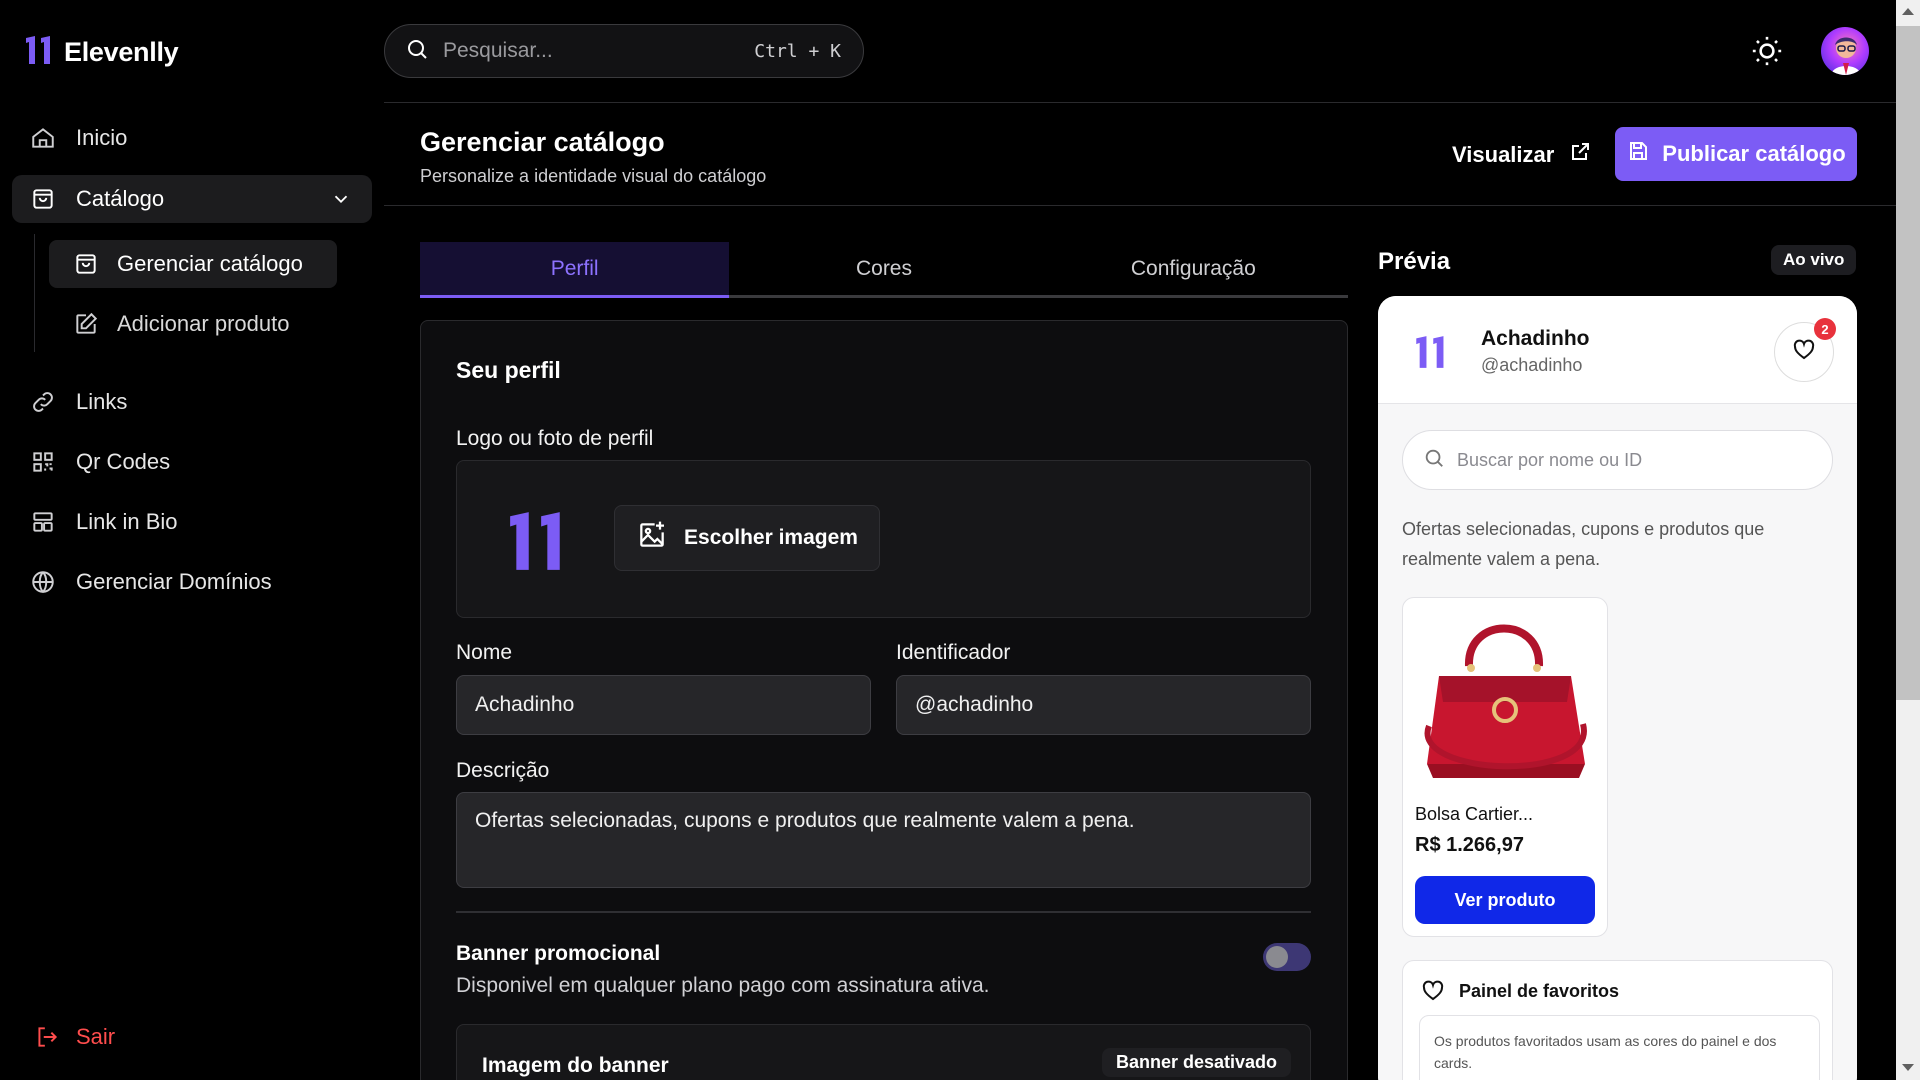 This screenshot has width=1920, height=1080. Describe the element at coordinates (883, 912) in the screenshot. I see `form-divider` at that location.